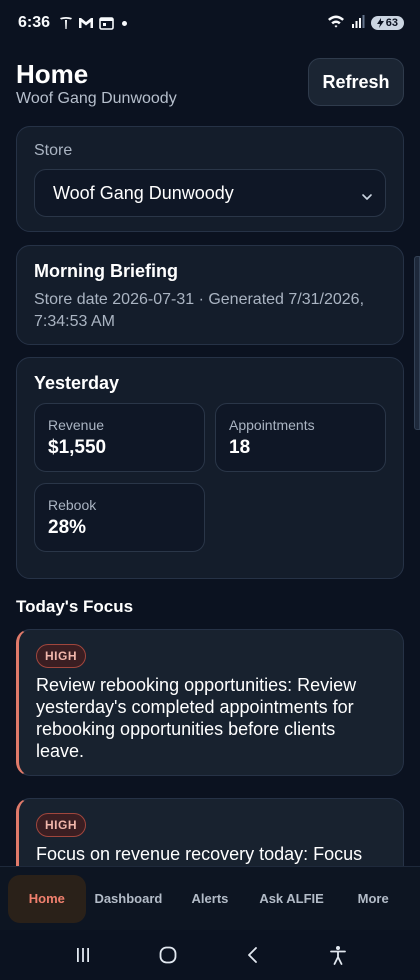 This screenshot has width=420, height=980. I want to click on rebook-metric: Rebook 28%, so click(119, 517).